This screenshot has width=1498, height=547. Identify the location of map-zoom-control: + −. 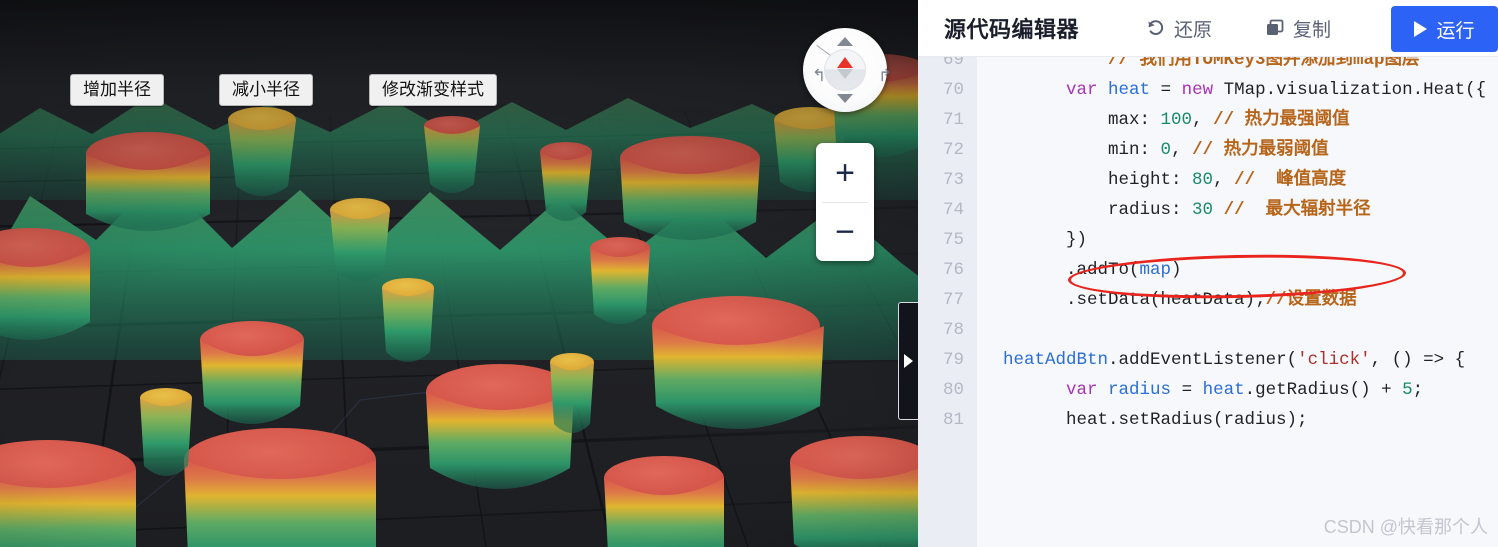
(845, 202).